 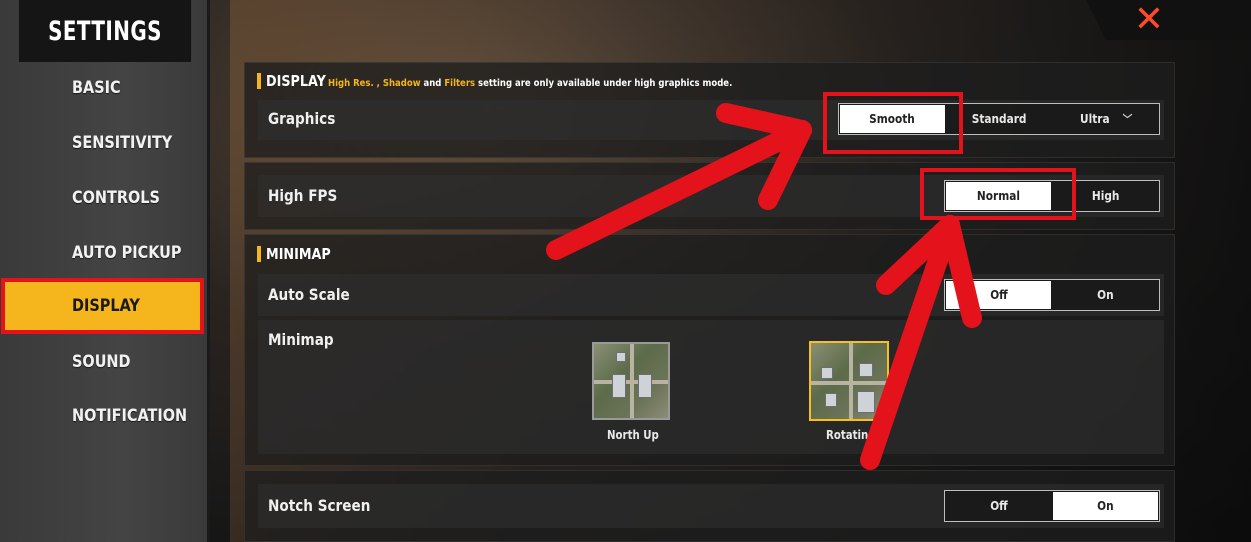 I want to click on minimap-section-title: MINIMAP, so click(x=298, y=254).